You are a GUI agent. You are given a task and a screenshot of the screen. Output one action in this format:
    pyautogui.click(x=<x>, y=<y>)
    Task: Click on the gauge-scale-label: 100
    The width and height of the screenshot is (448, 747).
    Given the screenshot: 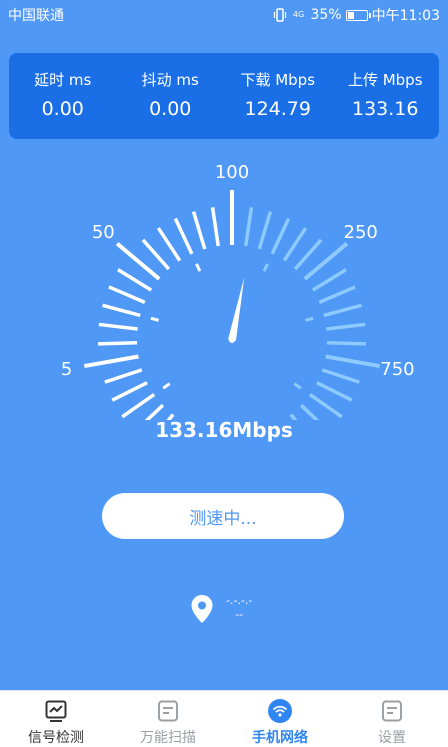 What is the action you would take?
    pyautogui.click(x=232, y=172)
    